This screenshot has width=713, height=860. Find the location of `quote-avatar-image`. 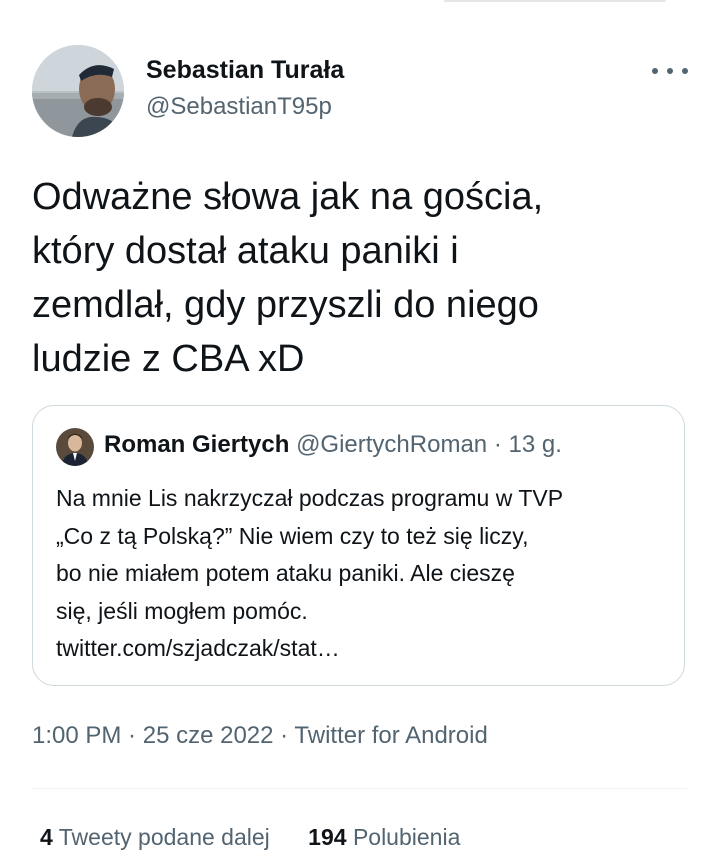

quote-avatar-image is located at coordinates (75, 447).